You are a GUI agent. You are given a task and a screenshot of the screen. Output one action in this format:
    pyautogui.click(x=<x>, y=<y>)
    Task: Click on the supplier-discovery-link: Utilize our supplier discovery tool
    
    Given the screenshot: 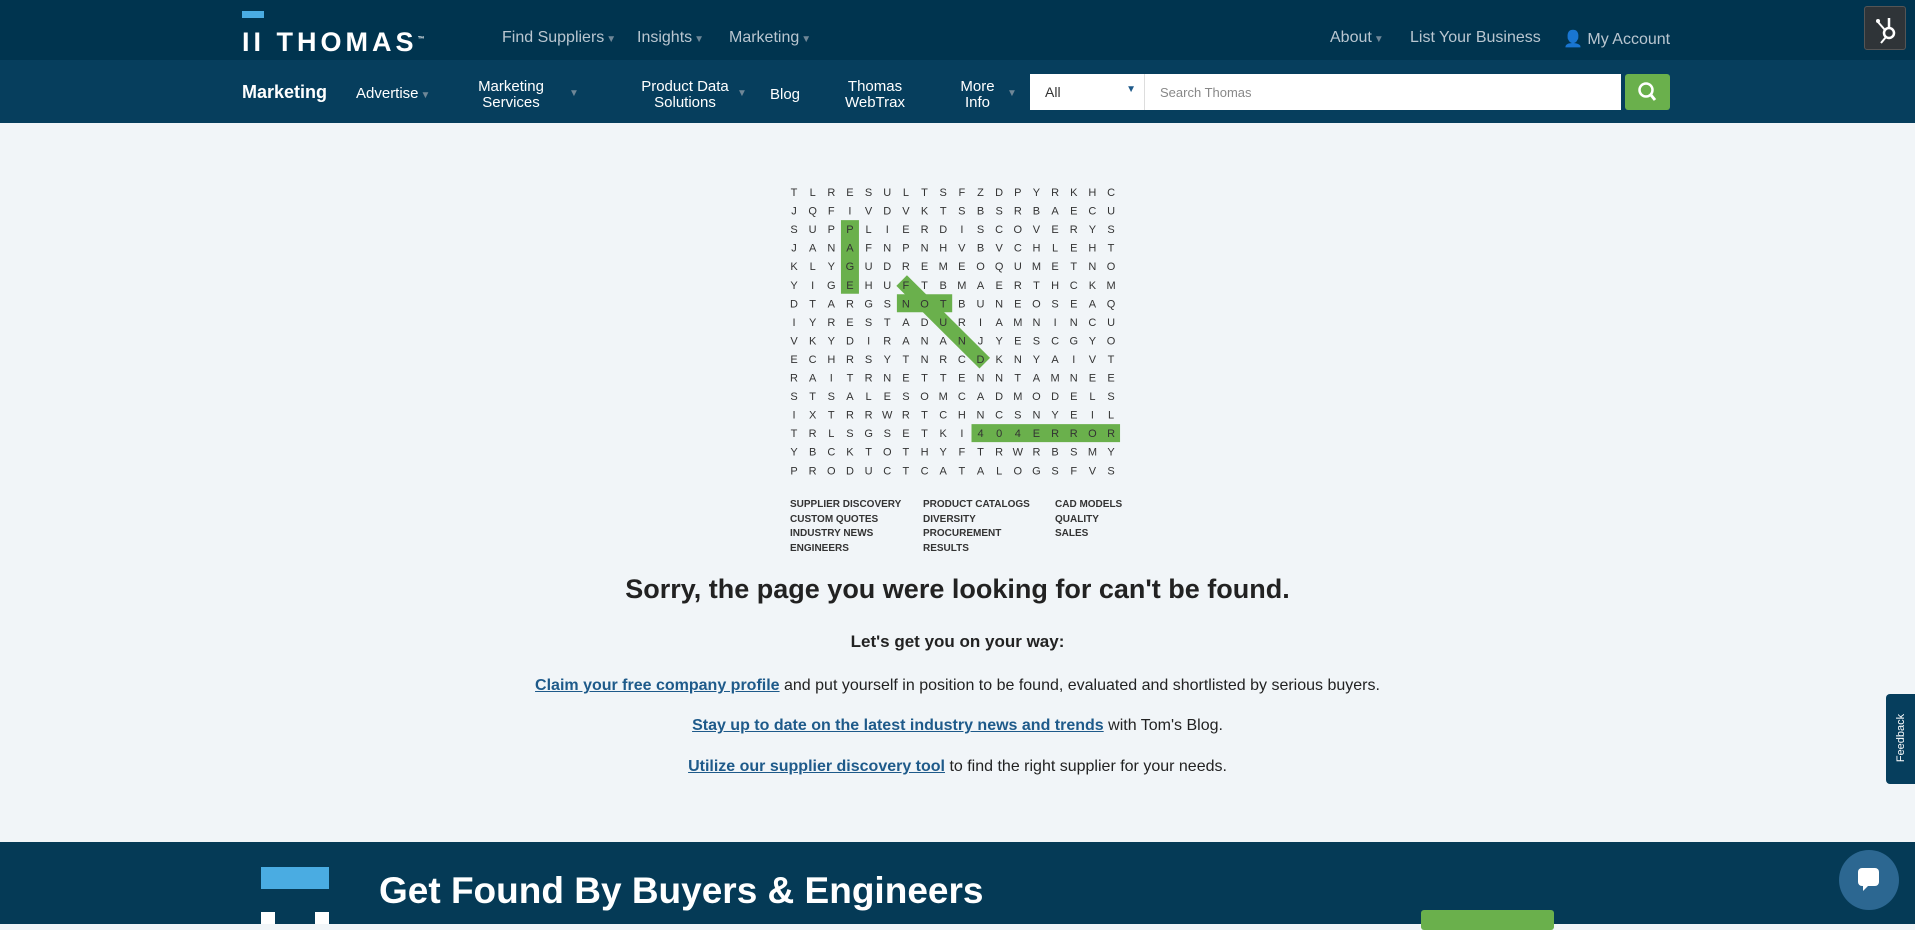 What is the action you would take?
    pyautogui.click(x=816, y=766)
    